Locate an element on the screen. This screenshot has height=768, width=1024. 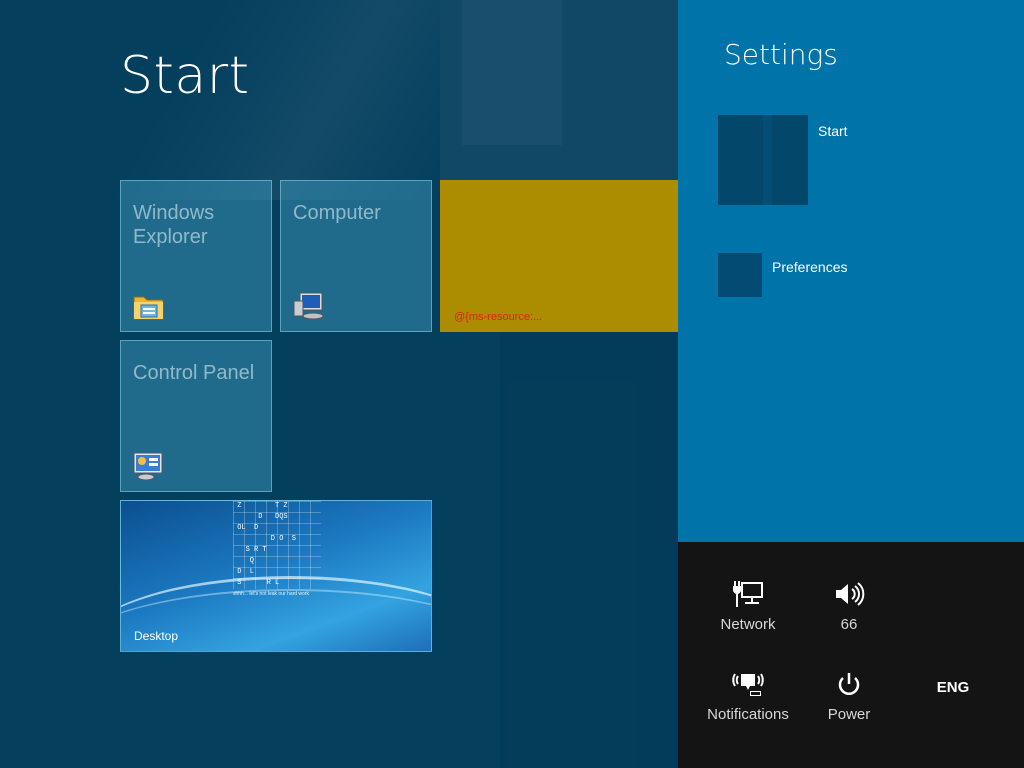
volume-button: 66 is located at coordinates (849, 605).